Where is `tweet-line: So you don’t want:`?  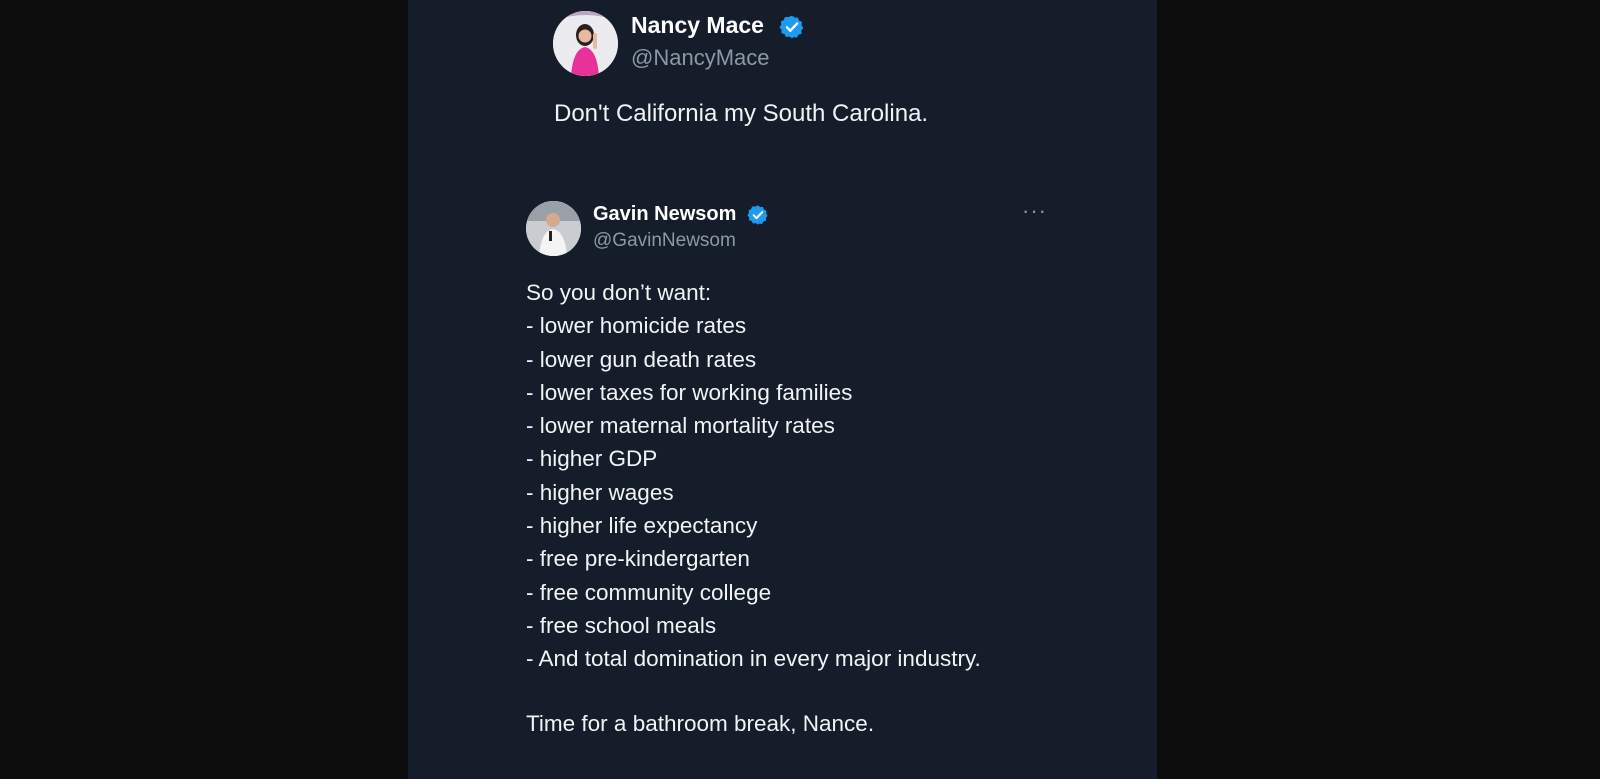
tweet-line: So you don’t want: is located at coordinates (619, 292).